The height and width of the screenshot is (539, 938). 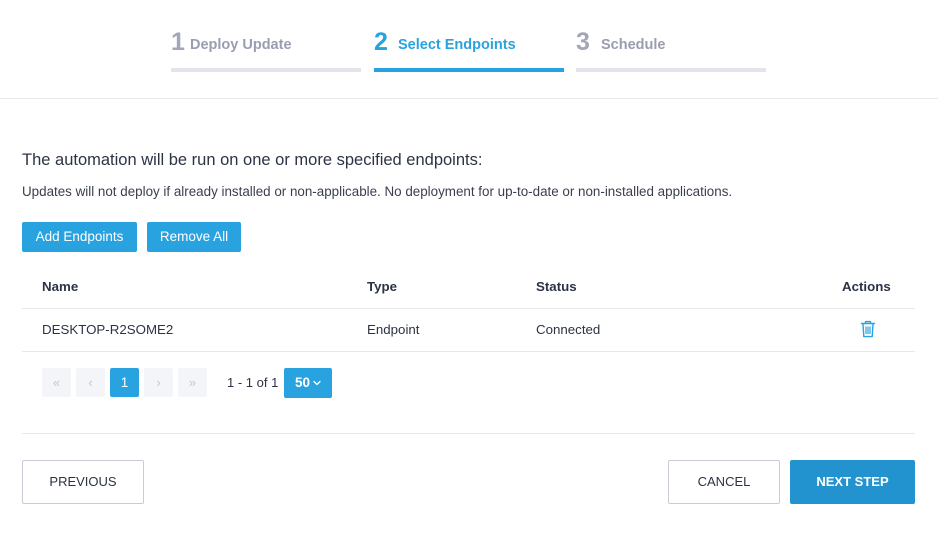 What do you see at coordinates (866, 286) in the screenshot?
I see `column-header-actions: Actions` at bounding box center [866, 286].